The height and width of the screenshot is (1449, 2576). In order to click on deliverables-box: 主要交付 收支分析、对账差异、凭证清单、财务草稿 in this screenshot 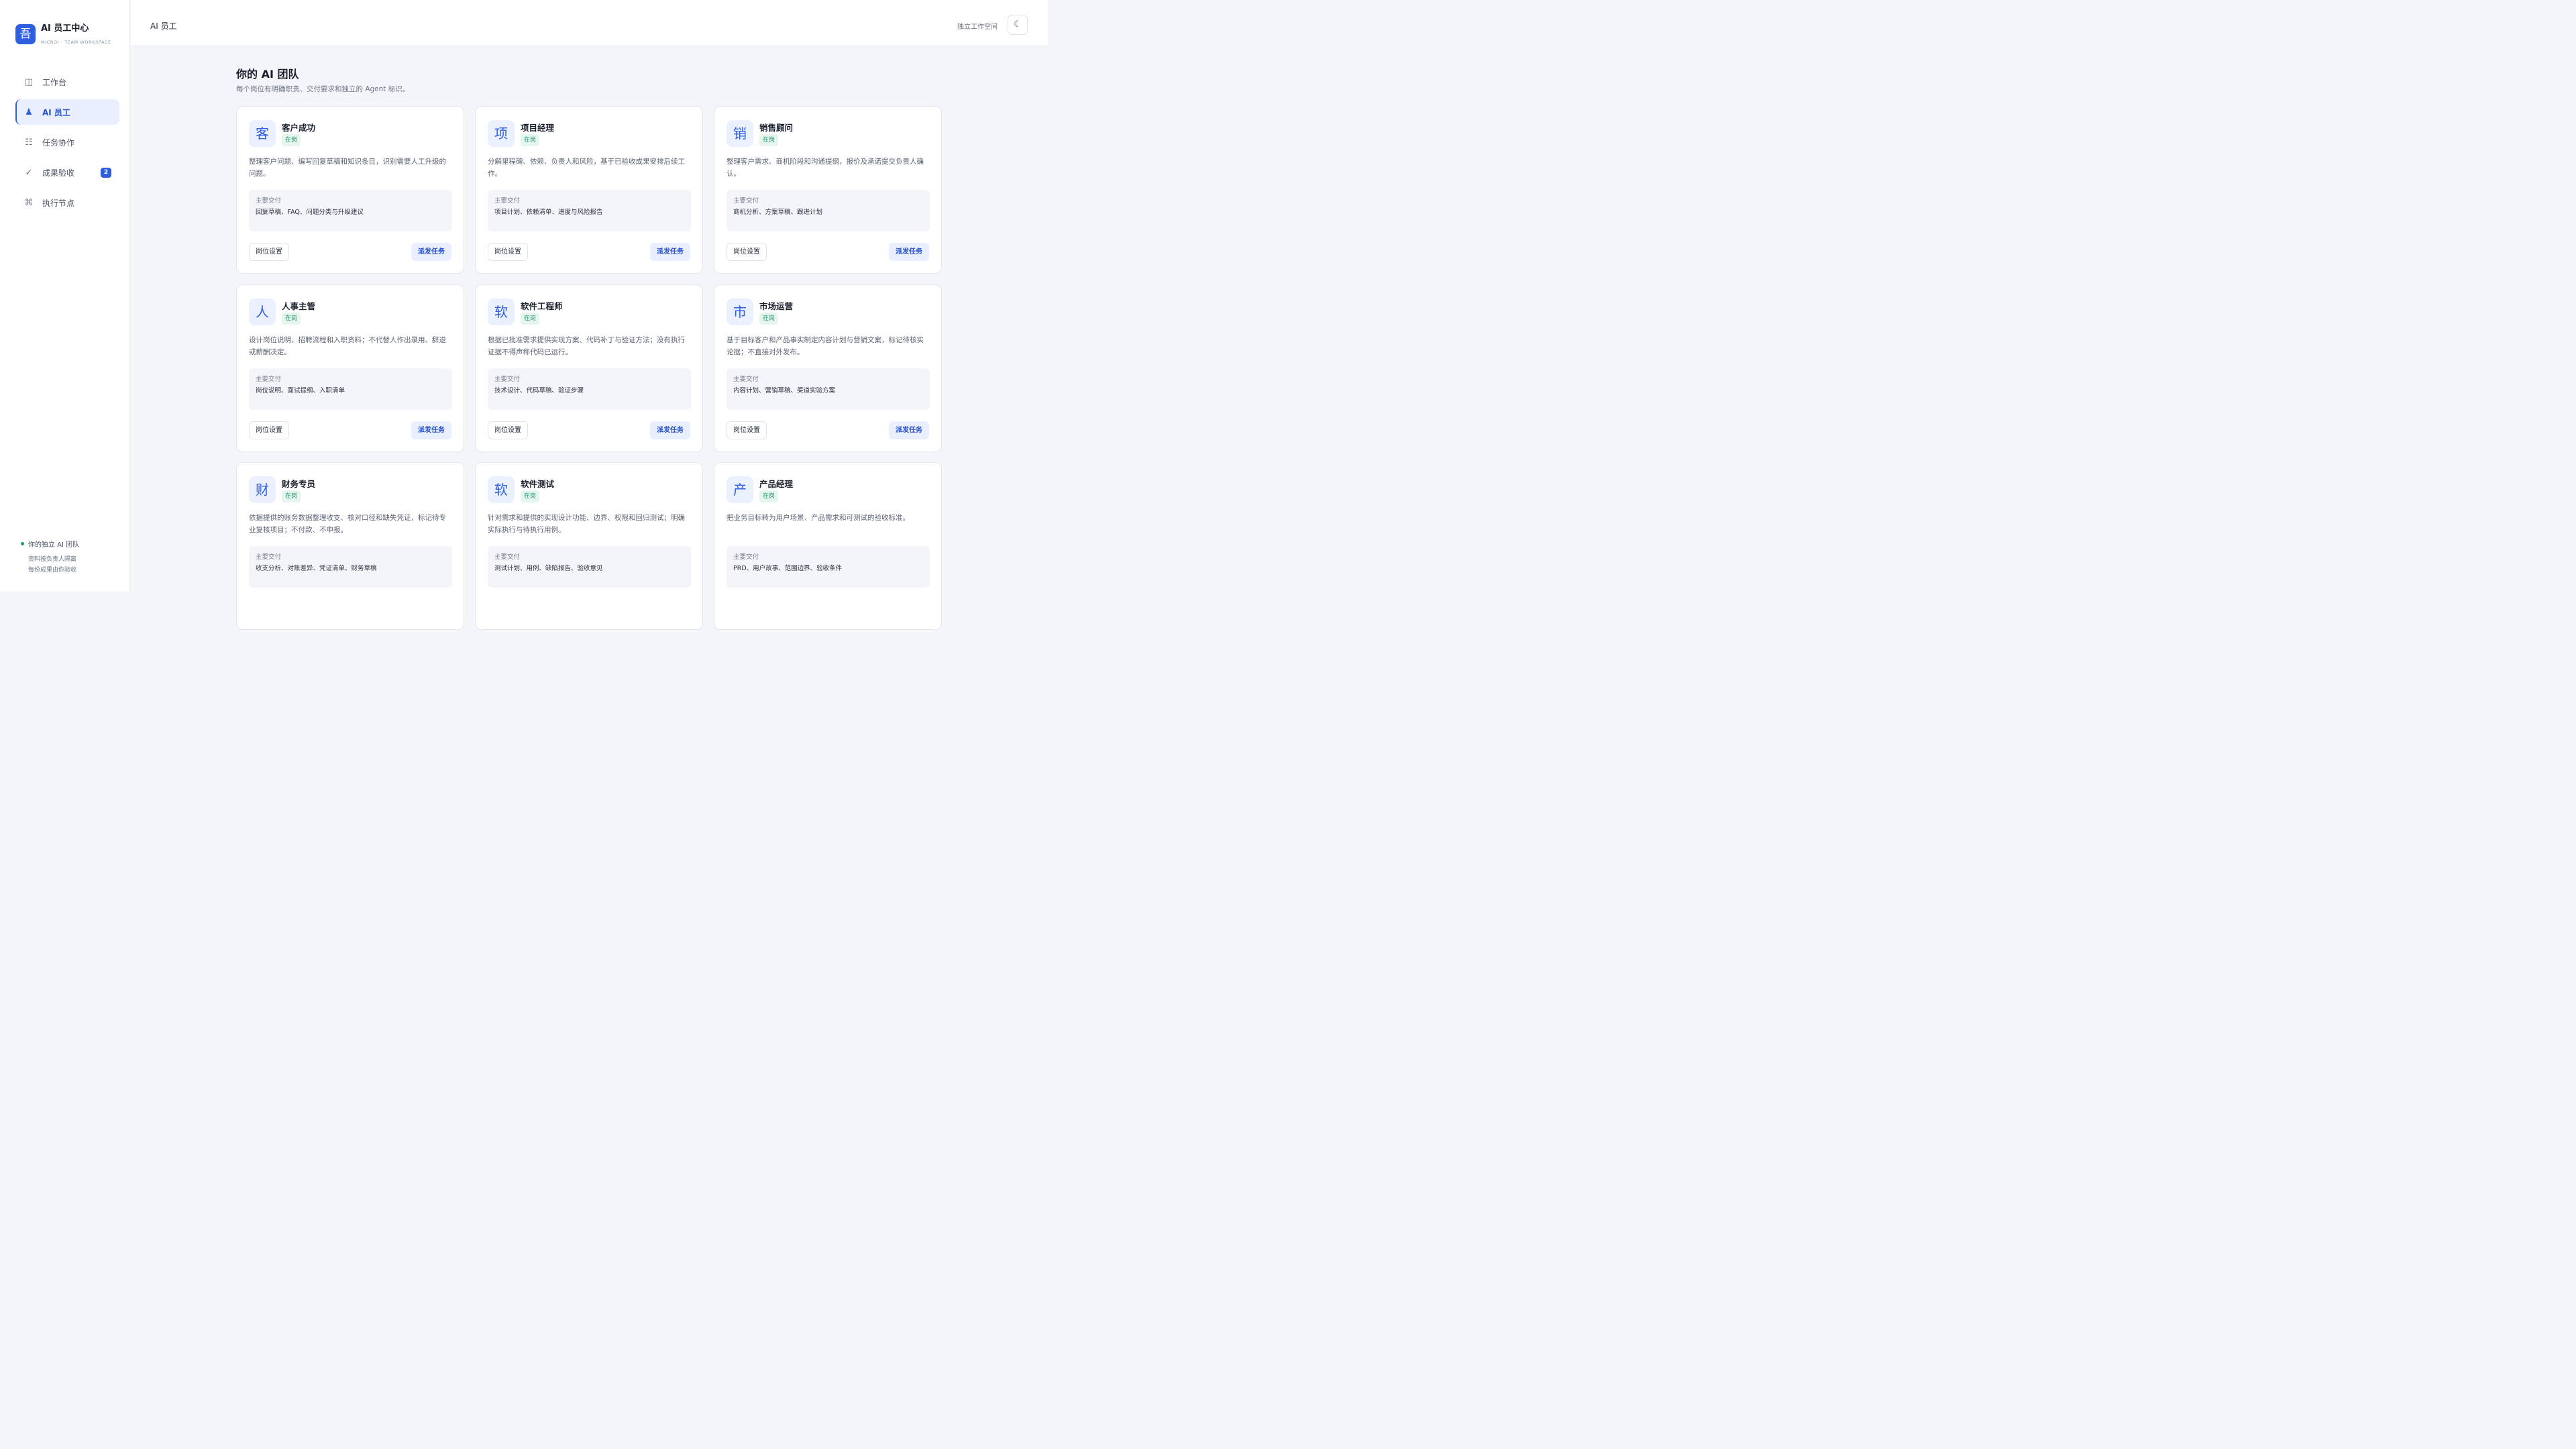, I will do `click(350, 567)`.